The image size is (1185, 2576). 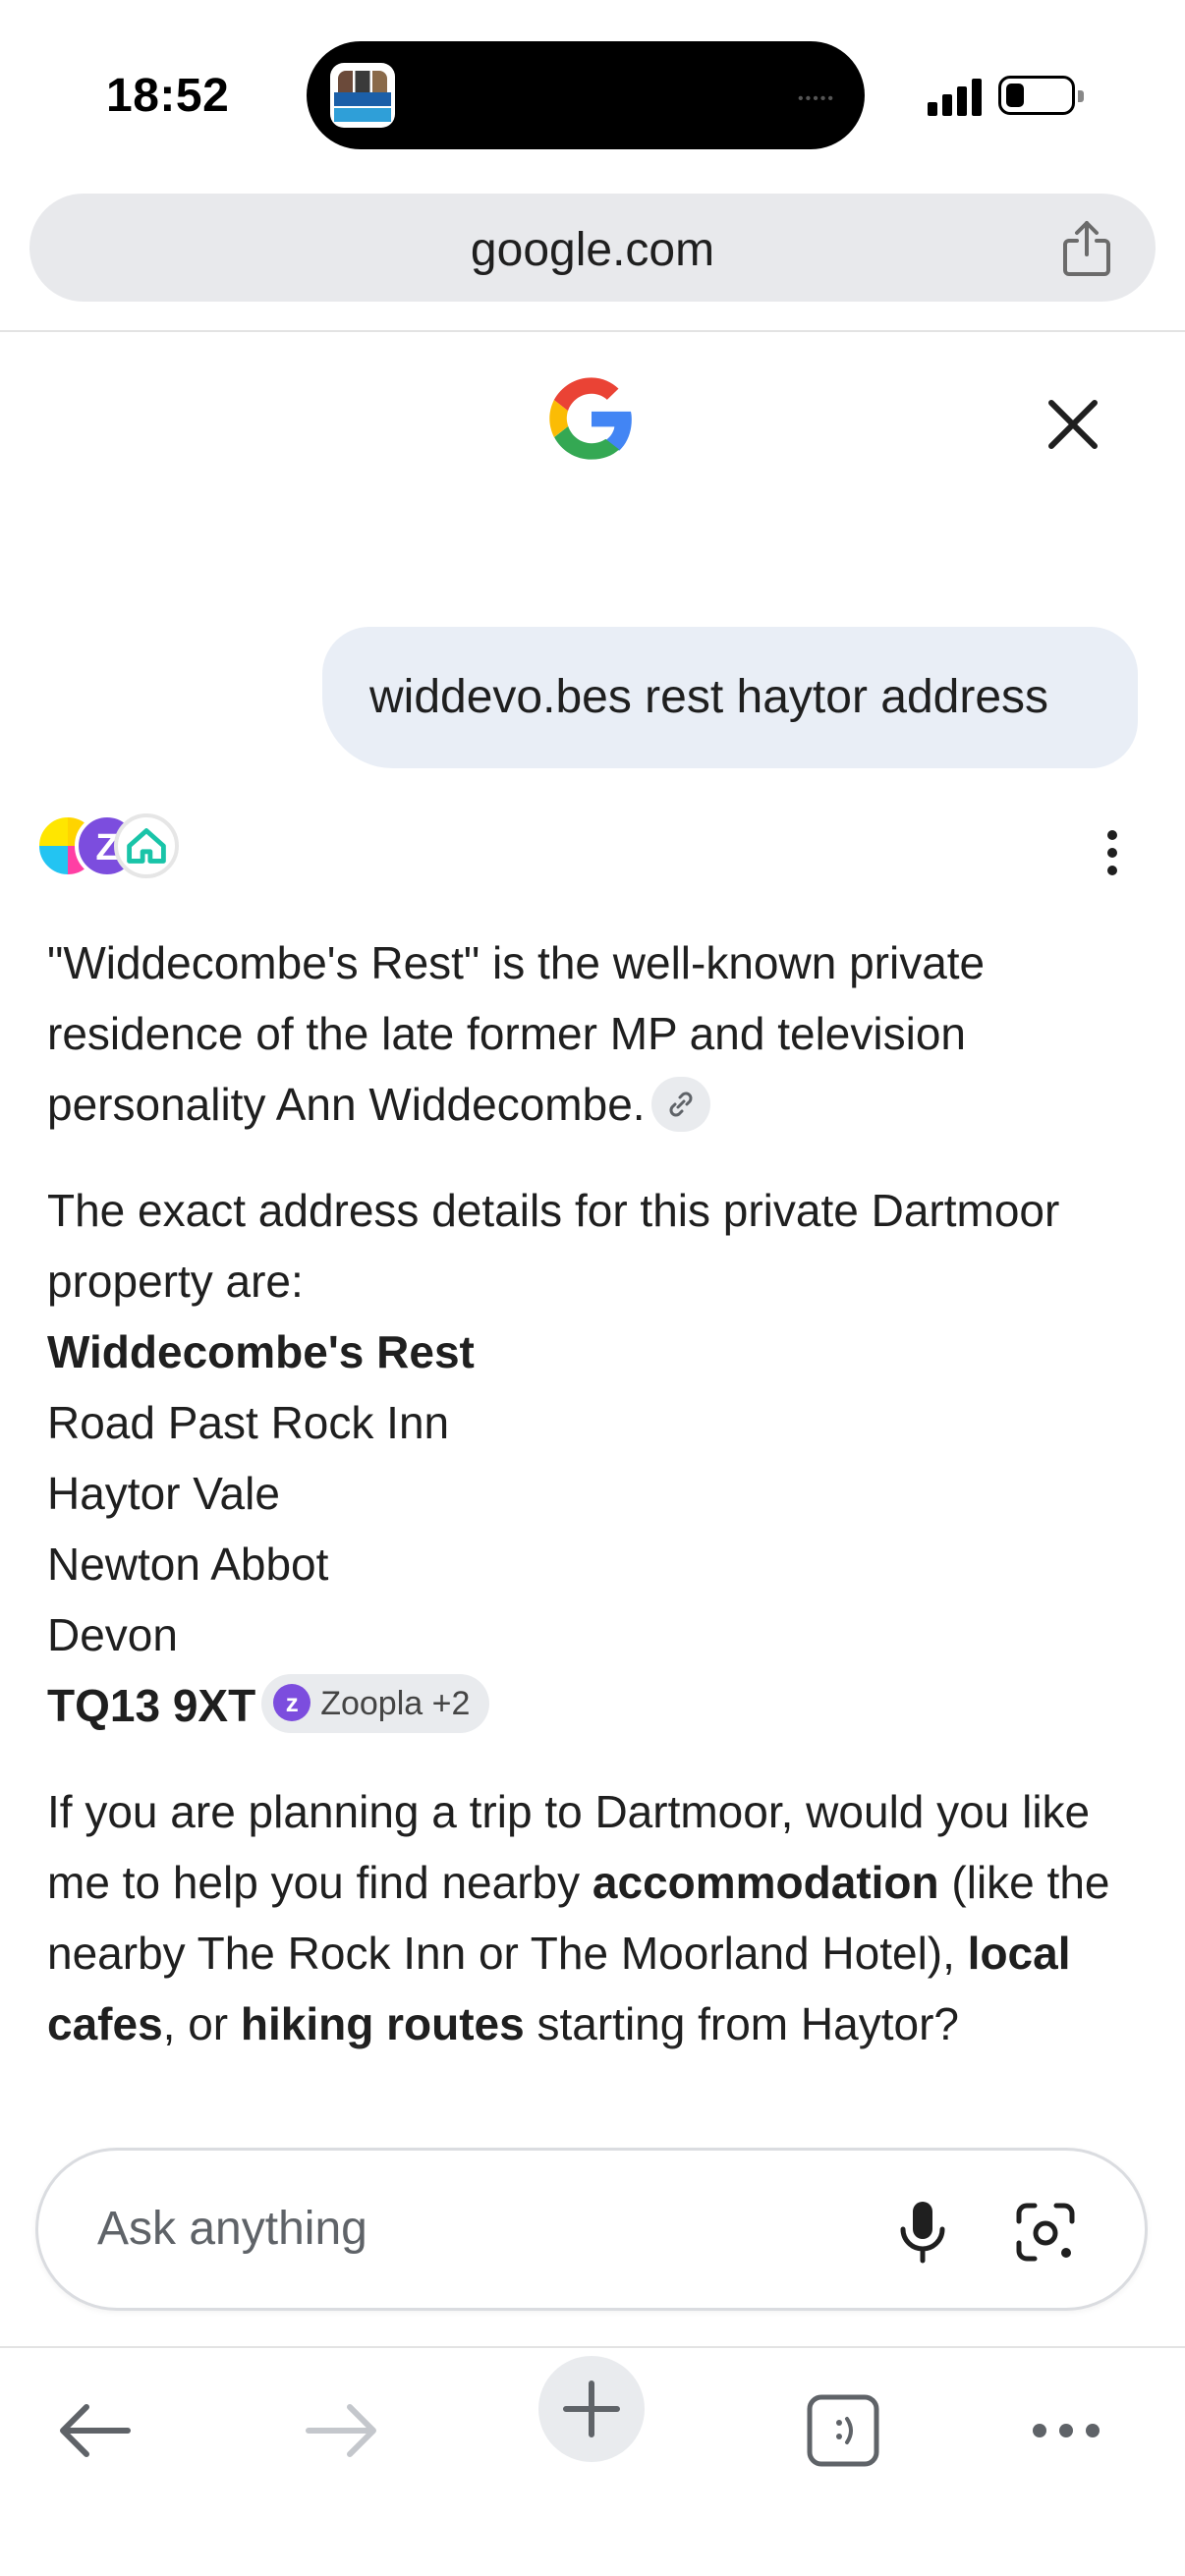 I want to click on google-g-icon, so click(x=591, y=418).